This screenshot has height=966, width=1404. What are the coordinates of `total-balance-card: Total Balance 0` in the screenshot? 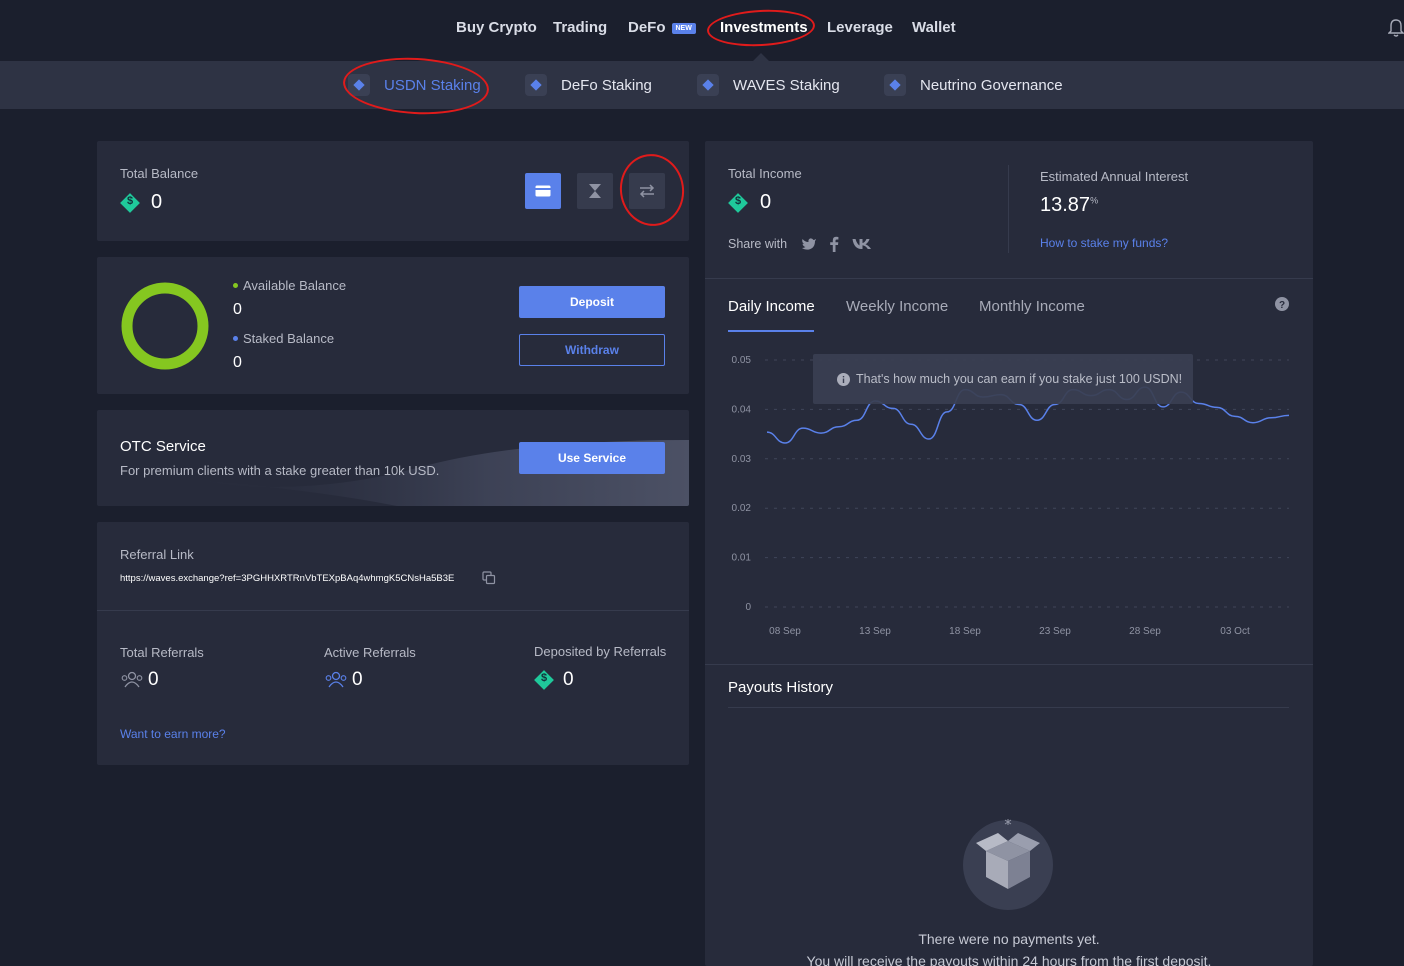 It's located at (393, 191).